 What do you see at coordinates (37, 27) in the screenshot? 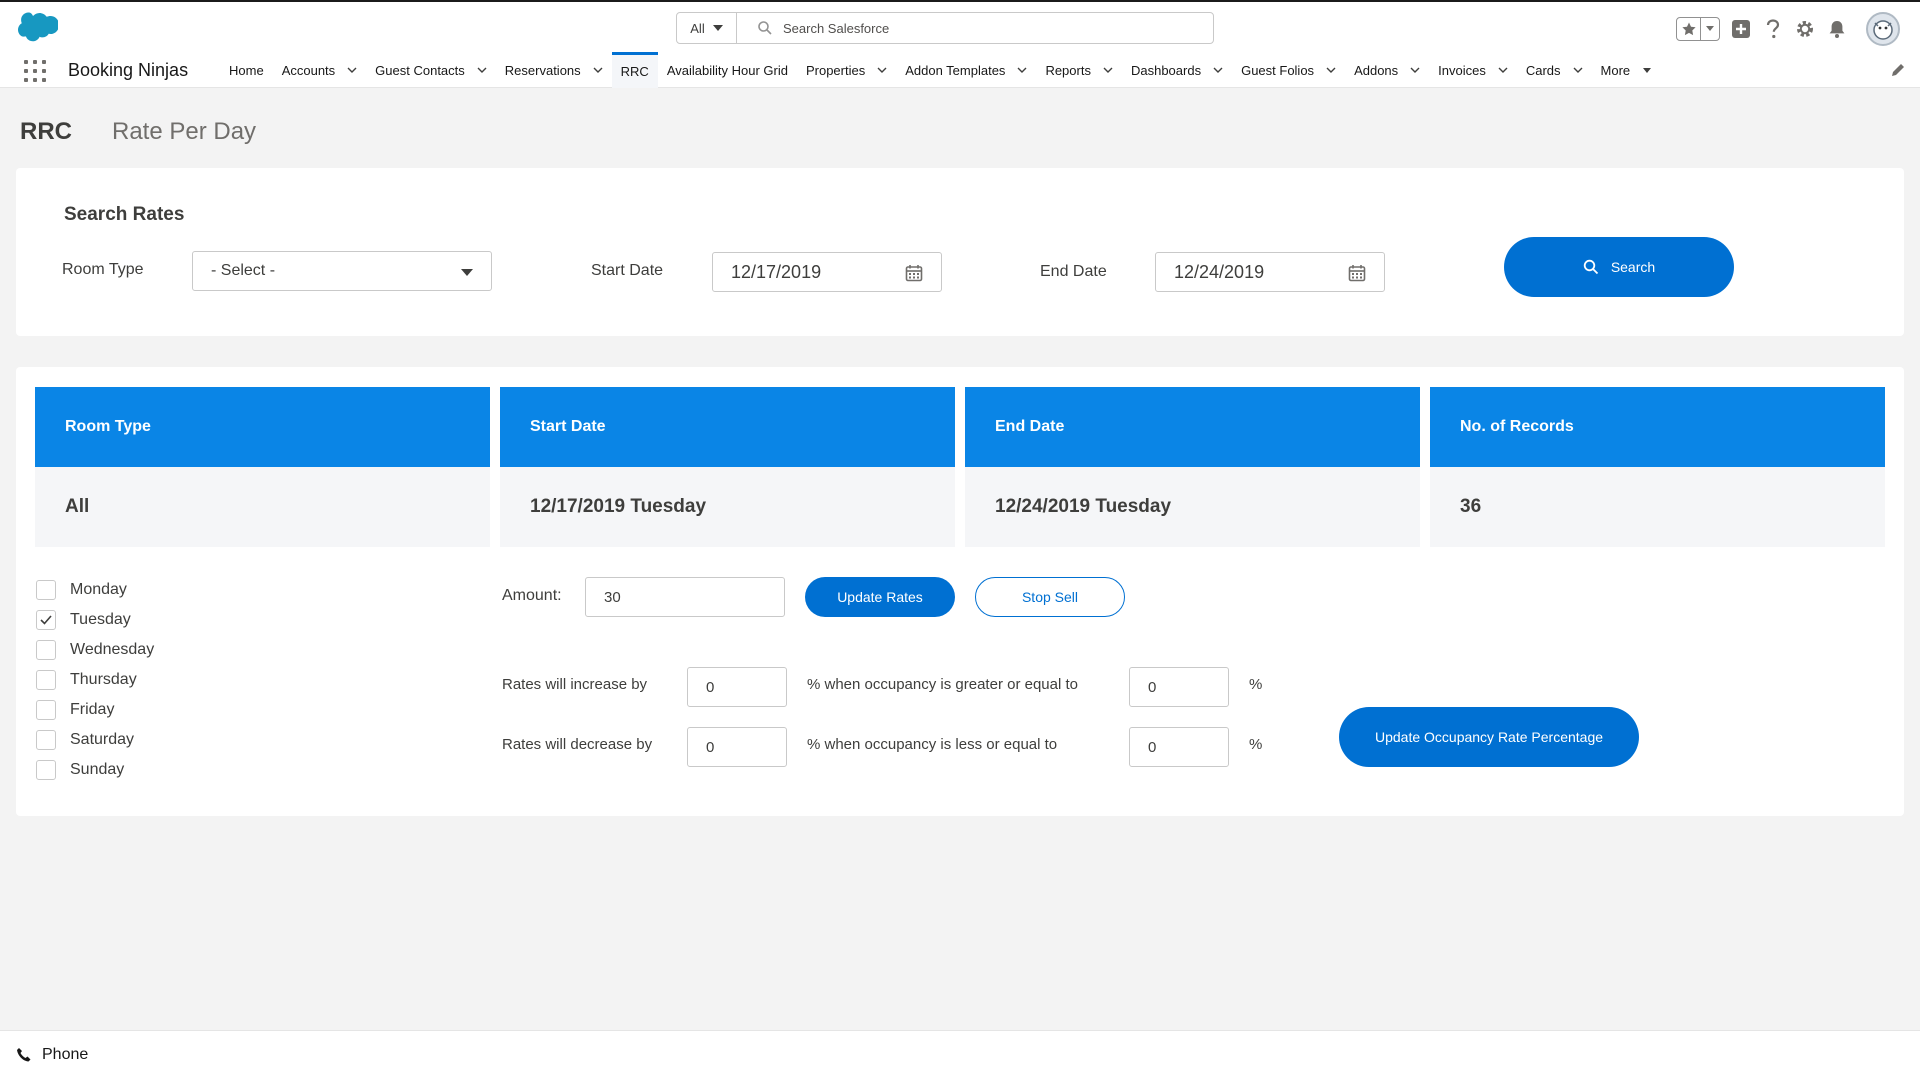
I see `salesforce-logo-icon` at bounding box center [37, 27].